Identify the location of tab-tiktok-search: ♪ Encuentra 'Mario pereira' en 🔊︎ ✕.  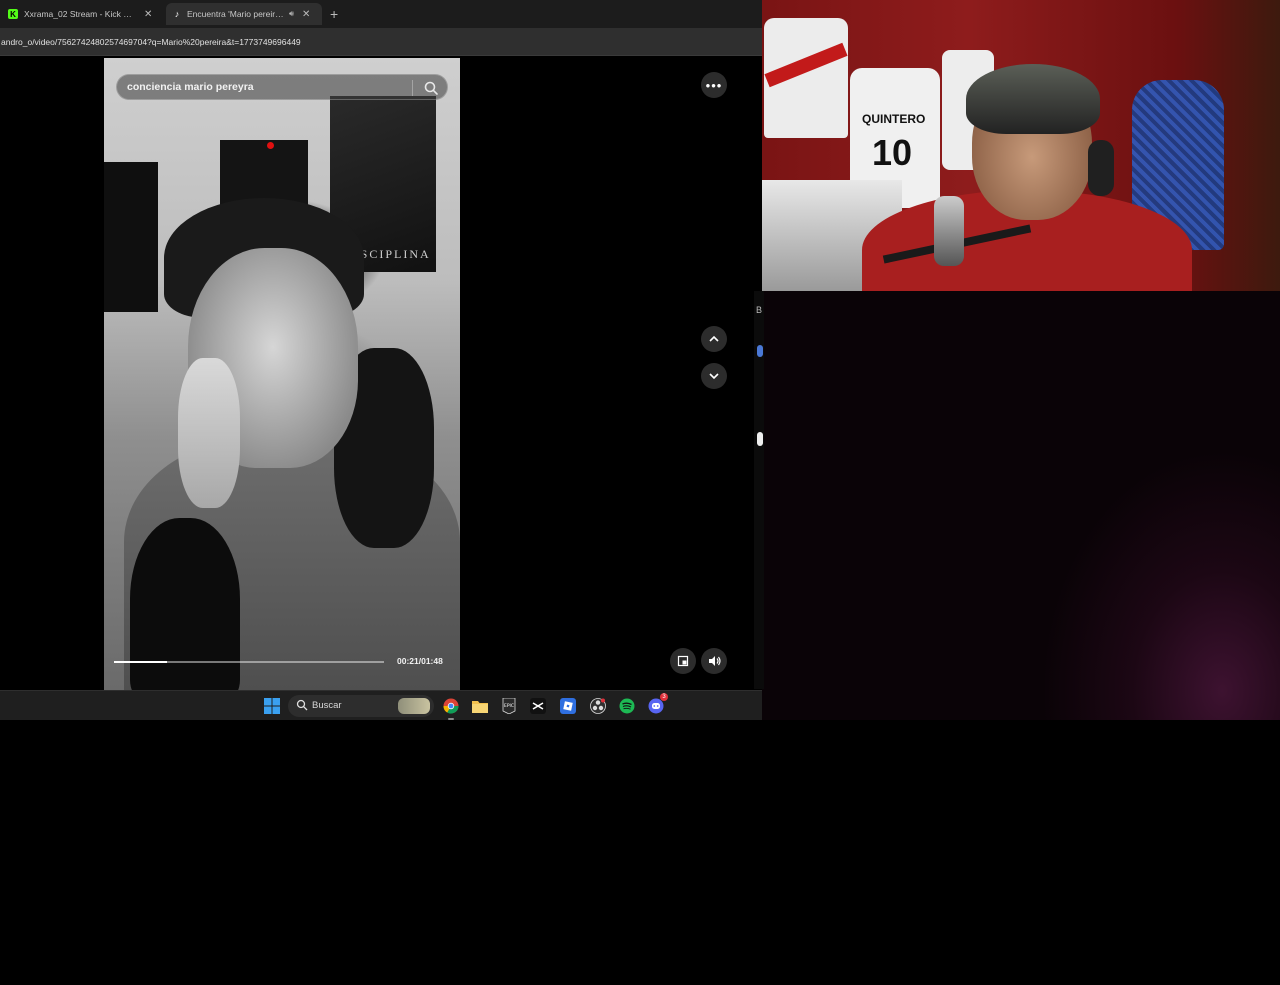
(244, 14).